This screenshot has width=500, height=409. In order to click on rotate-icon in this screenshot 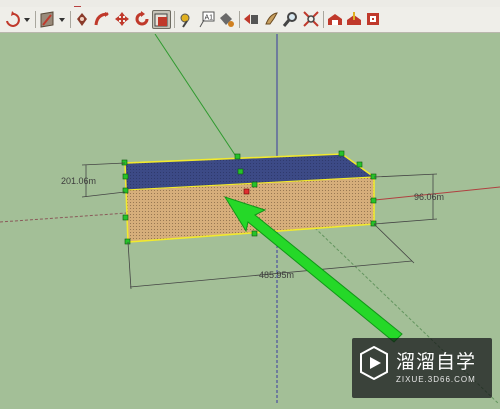, I will do `click(142, 18)`.